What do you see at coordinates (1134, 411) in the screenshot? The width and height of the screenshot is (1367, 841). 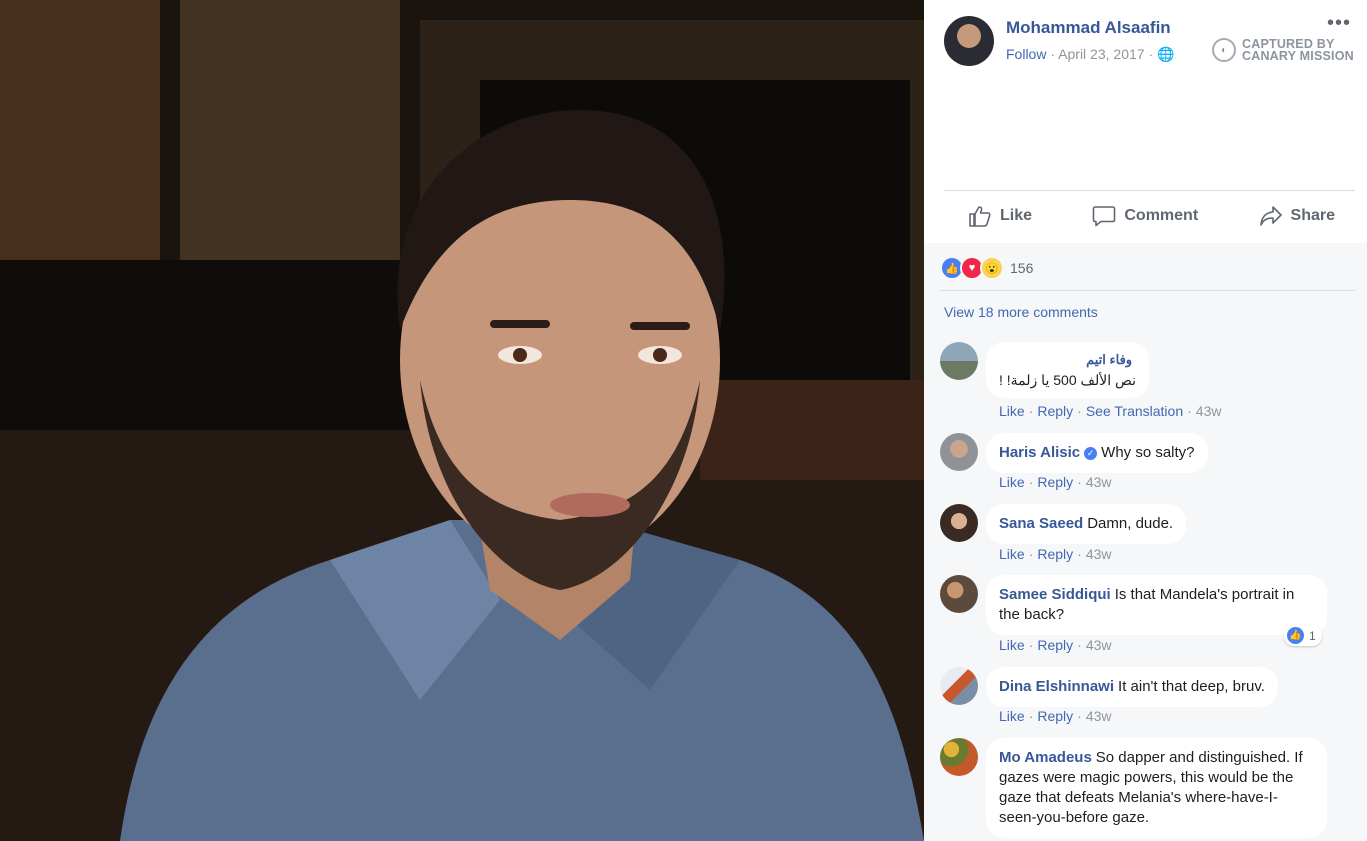 I see `see-translation-link: See Translation` at bounding box center [1134, 411].